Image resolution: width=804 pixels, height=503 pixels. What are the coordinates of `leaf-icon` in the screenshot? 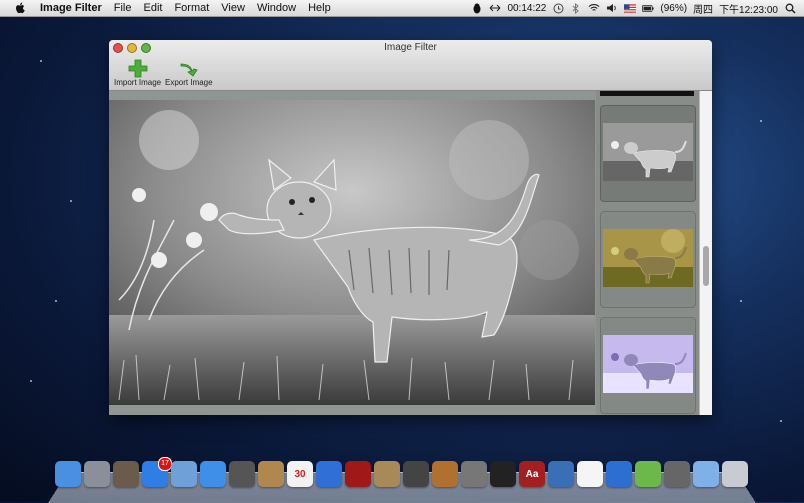 It's located at (648, 474).